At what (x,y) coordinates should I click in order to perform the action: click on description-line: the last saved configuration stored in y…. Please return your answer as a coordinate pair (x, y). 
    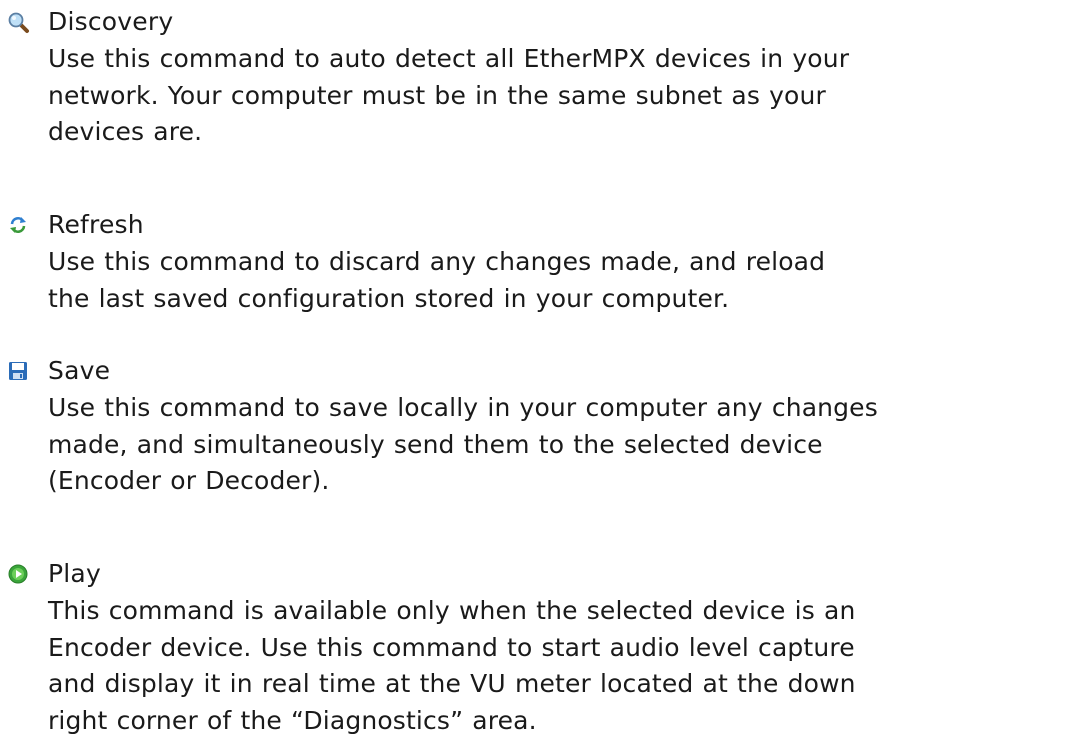
    Looking at the image, I should click on (389, 298).